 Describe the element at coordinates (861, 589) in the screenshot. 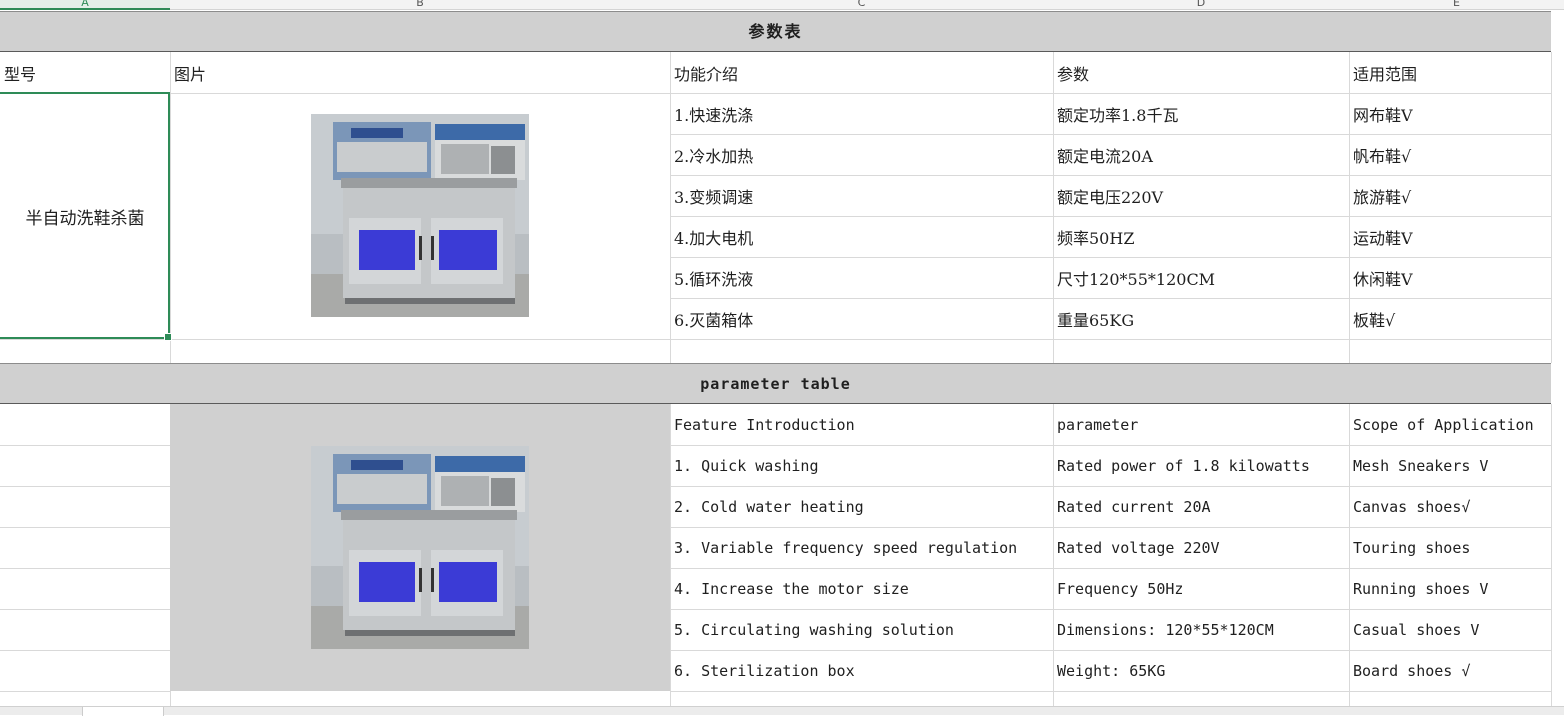

I see `en-feature-cell: 4. Increase the motor size` at that location.